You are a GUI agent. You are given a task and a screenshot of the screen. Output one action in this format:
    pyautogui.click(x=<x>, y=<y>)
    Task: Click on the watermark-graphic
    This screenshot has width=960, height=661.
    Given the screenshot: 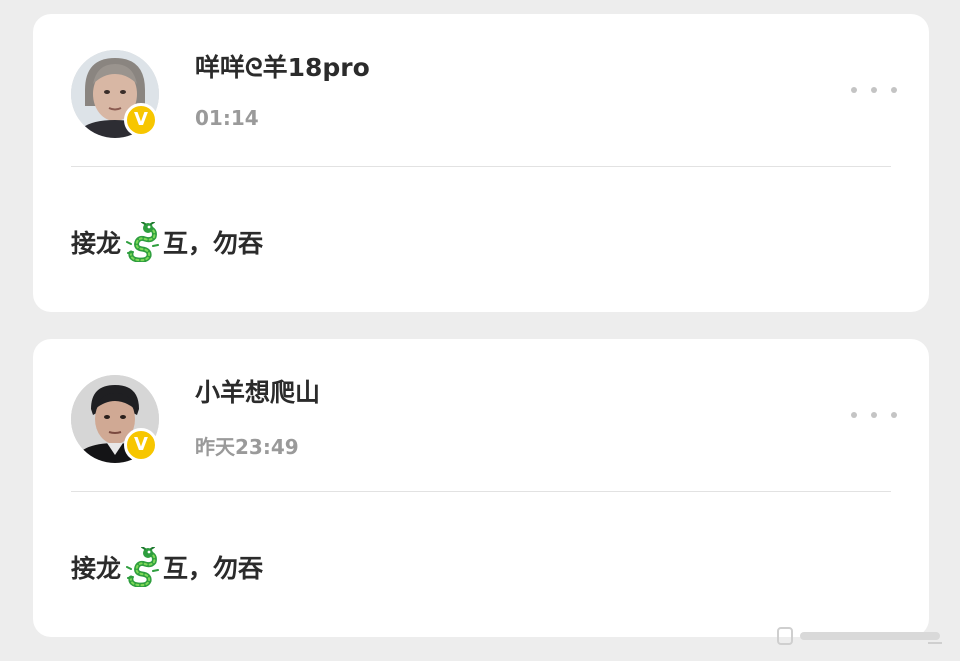 What is the action you would take?
    pyautogui.click(x=862, y=636)
    